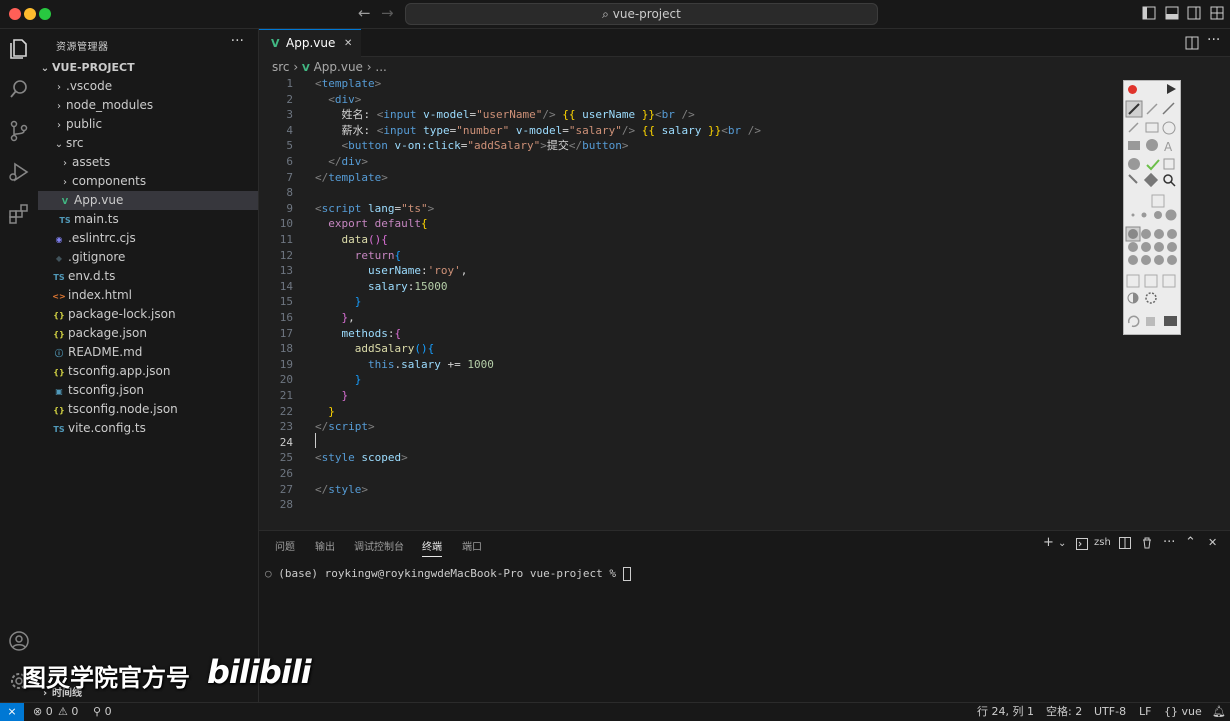 This screenshot has height=721, width=1230. What do you see at coordinates (286, 349) in the screenshot?
I see `line-number: 18` at bounding box center [286, 349].